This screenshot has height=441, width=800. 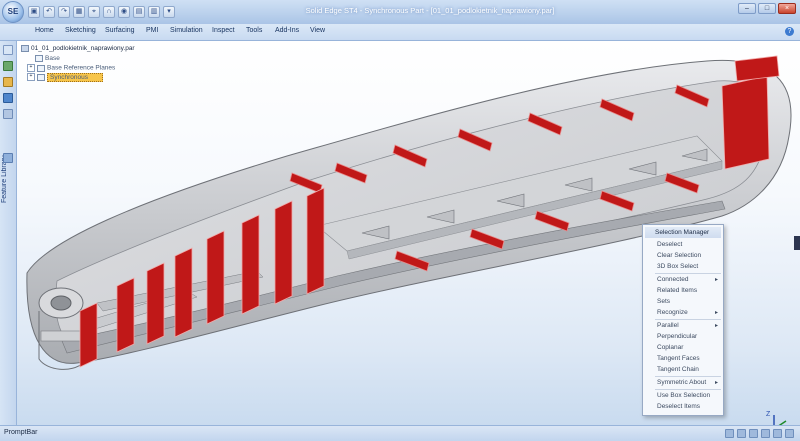 I want to click on planes-icon, so click(x=41, y=68).